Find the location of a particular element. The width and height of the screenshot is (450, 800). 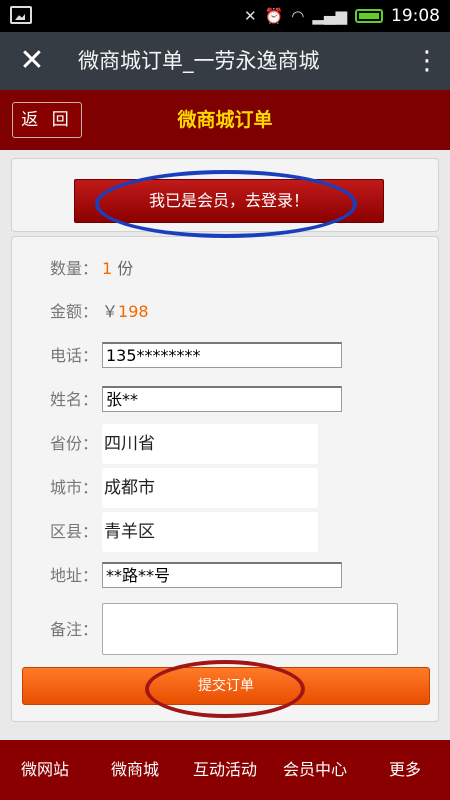

address-row: 地址： **路**号 is located at coordinates (226, 576).